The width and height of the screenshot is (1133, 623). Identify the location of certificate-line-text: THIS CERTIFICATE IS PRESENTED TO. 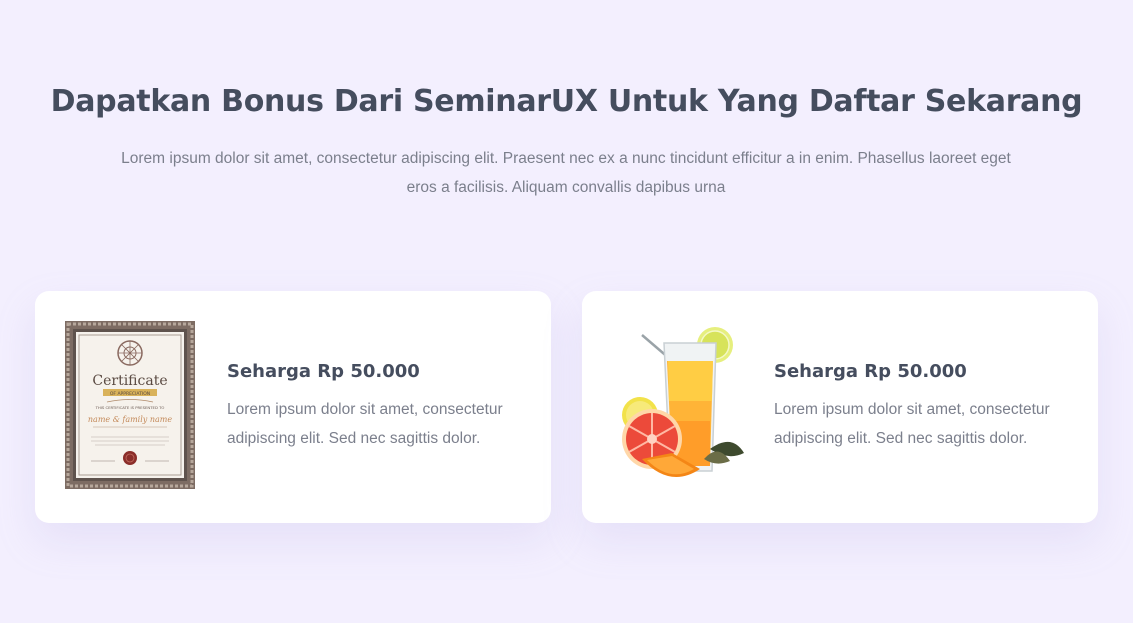
(130, 407).